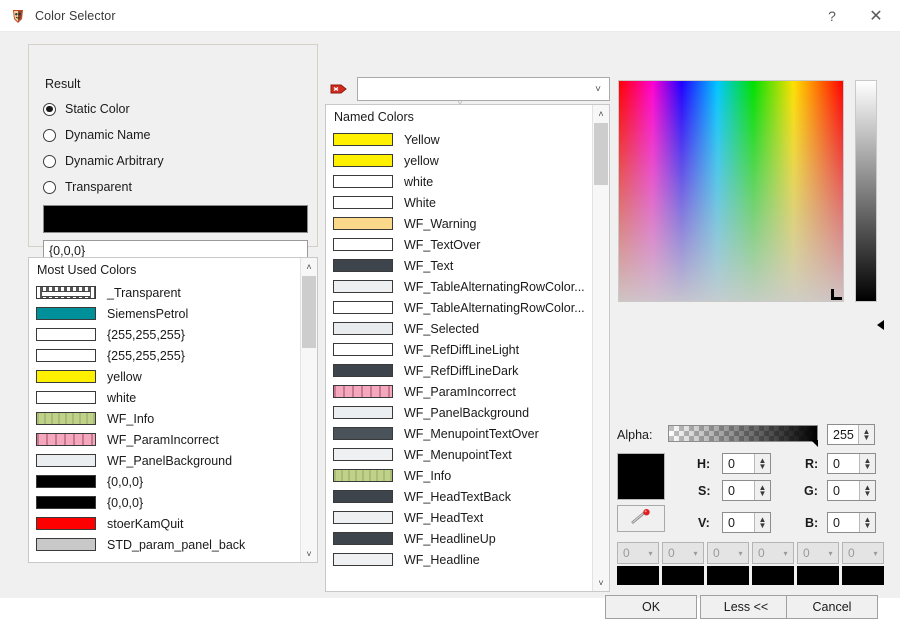 This screenshot has width=900, height=619. Describe the element at coordinates (459, 475) in the screenshot. I see `named-color-item: WF_Info` at that location.